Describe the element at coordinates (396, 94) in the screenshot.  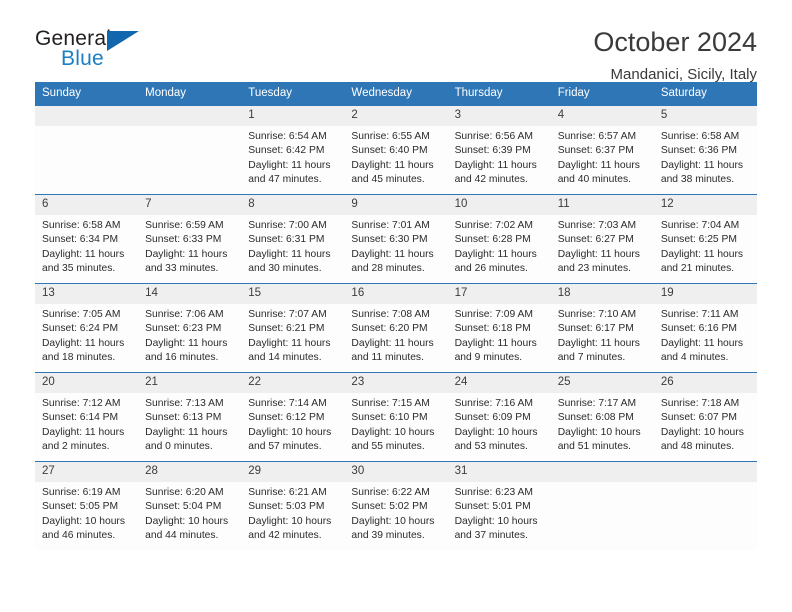
I see `weekday-header-wednesday: Wednesday` at that location.